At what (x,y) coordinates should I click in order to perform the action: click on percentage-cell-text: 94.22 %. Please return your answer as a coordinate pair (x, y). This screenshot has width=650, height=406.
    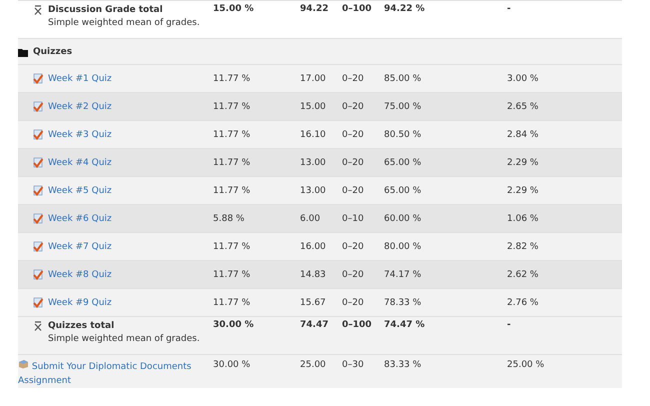
    Looking at the image, I should click on (404, 8).